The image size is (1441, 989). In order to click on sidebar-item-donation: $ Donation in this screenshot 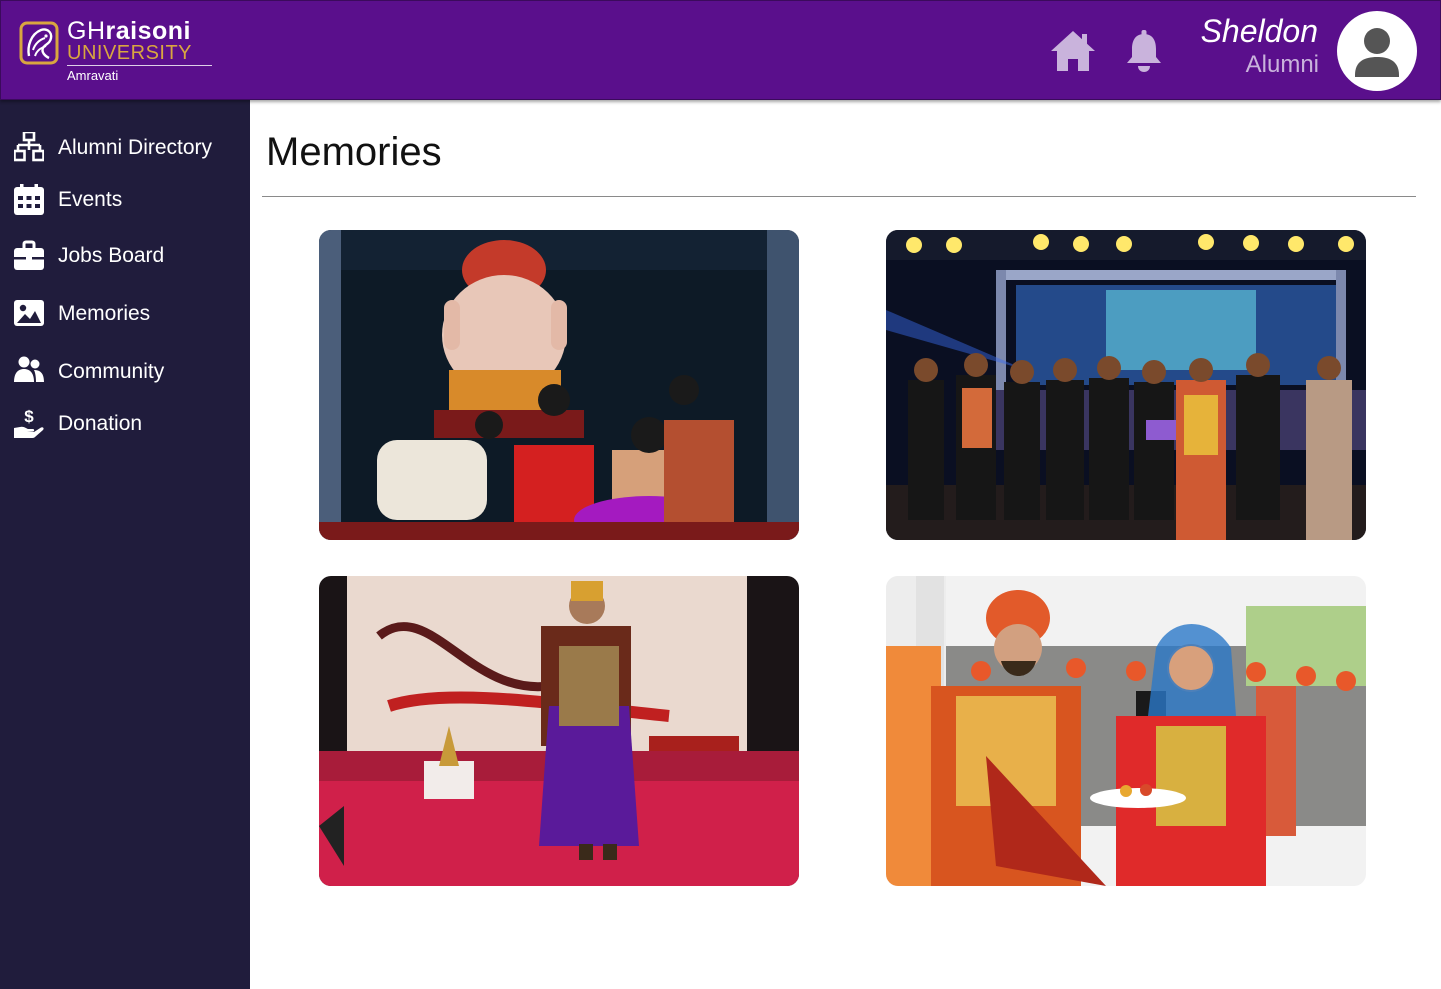, I will do `click(125, 424)`.